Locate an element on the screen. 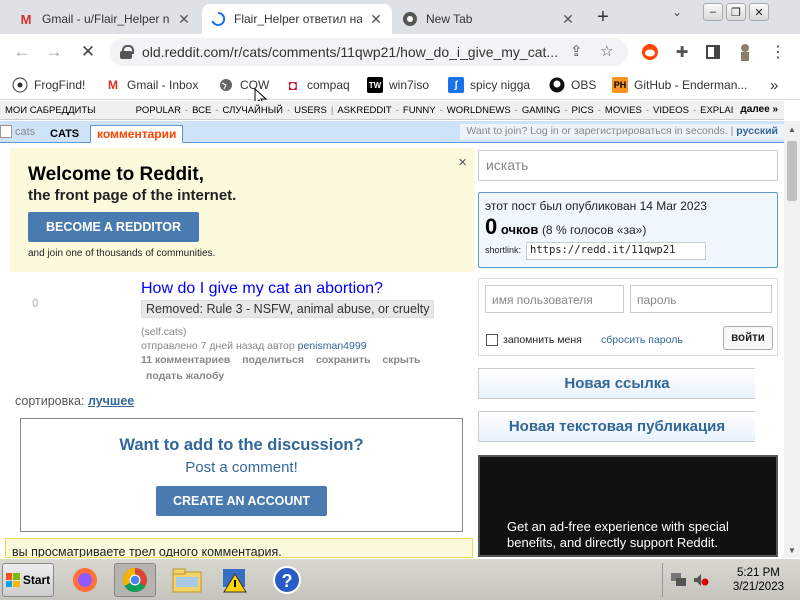 This screenshot has height=600, width=800. loading-icon is located at coordinates (218, 19).